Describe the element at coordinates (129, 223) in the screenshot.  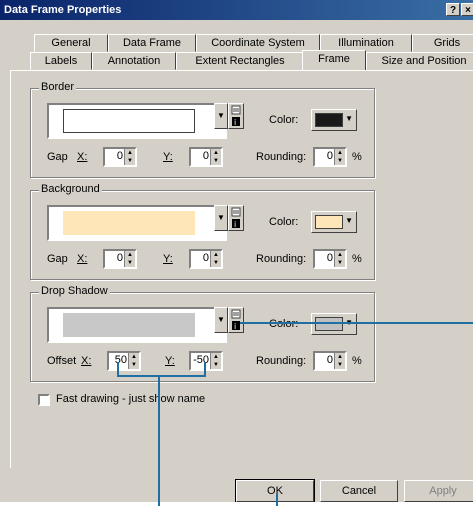
I see `background-symbol-preview` at that location.